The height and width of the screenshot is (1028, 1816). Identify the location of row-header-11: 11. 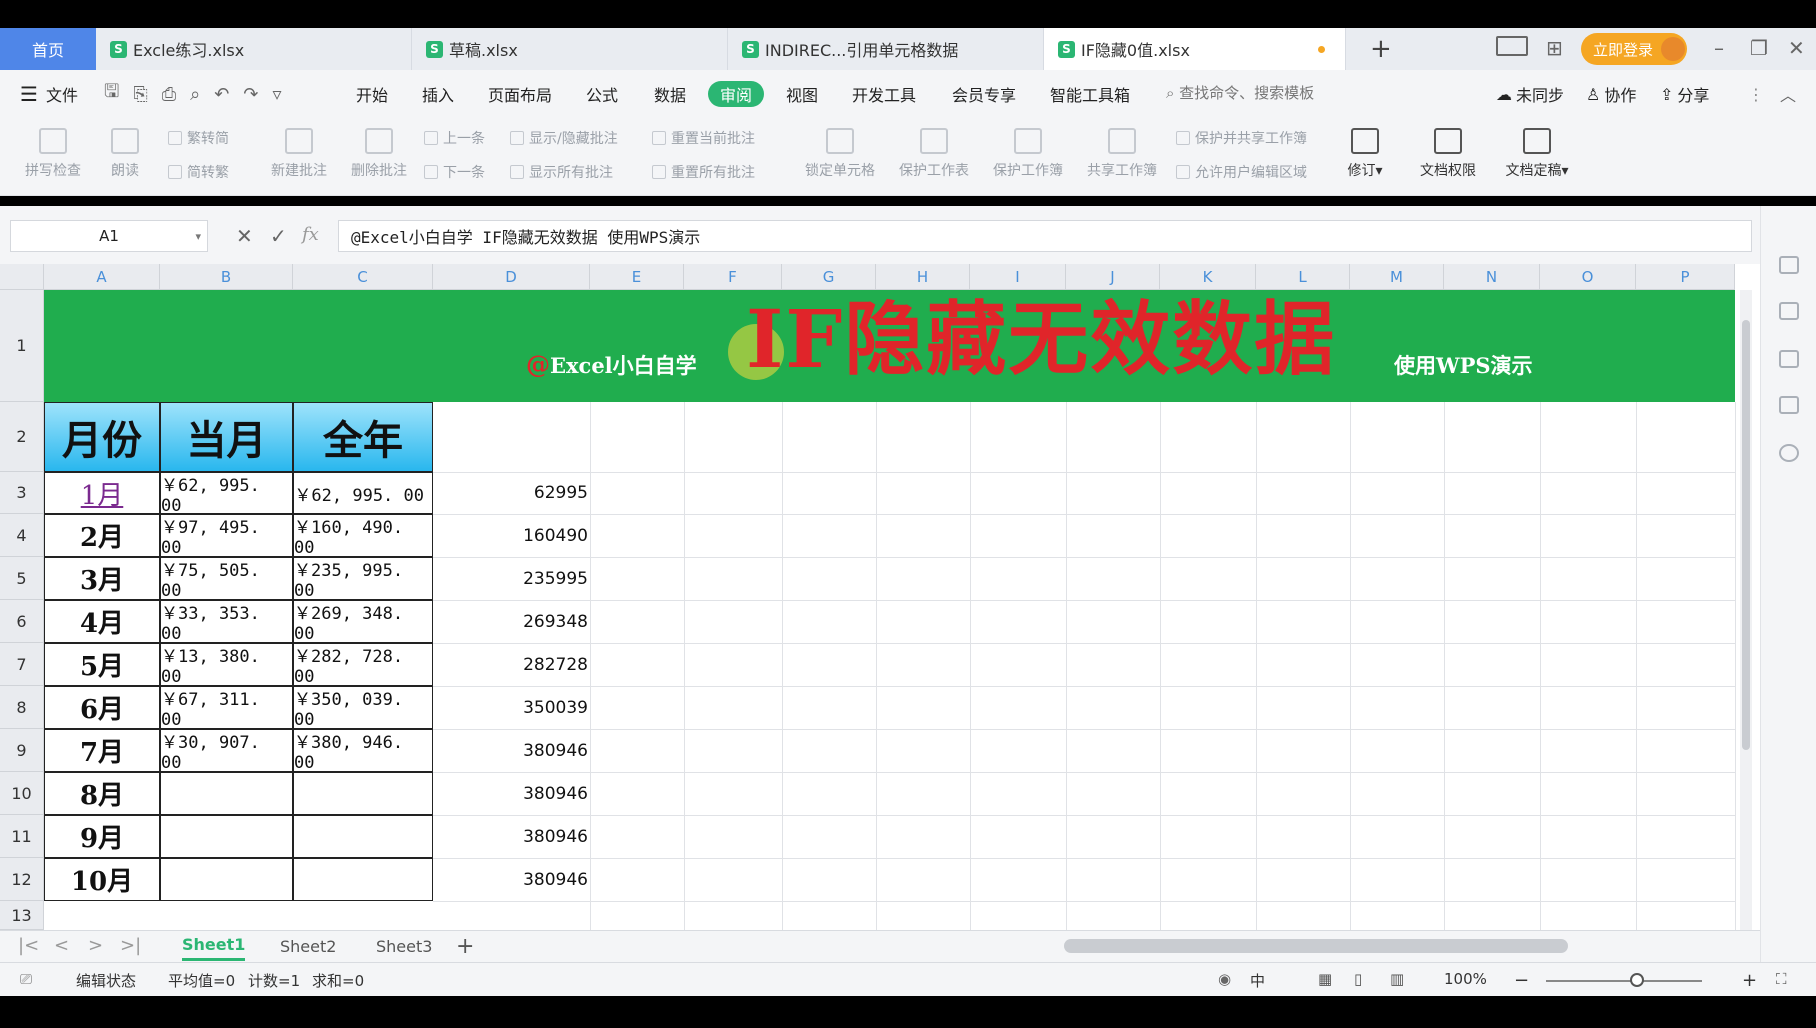
(22, 836).